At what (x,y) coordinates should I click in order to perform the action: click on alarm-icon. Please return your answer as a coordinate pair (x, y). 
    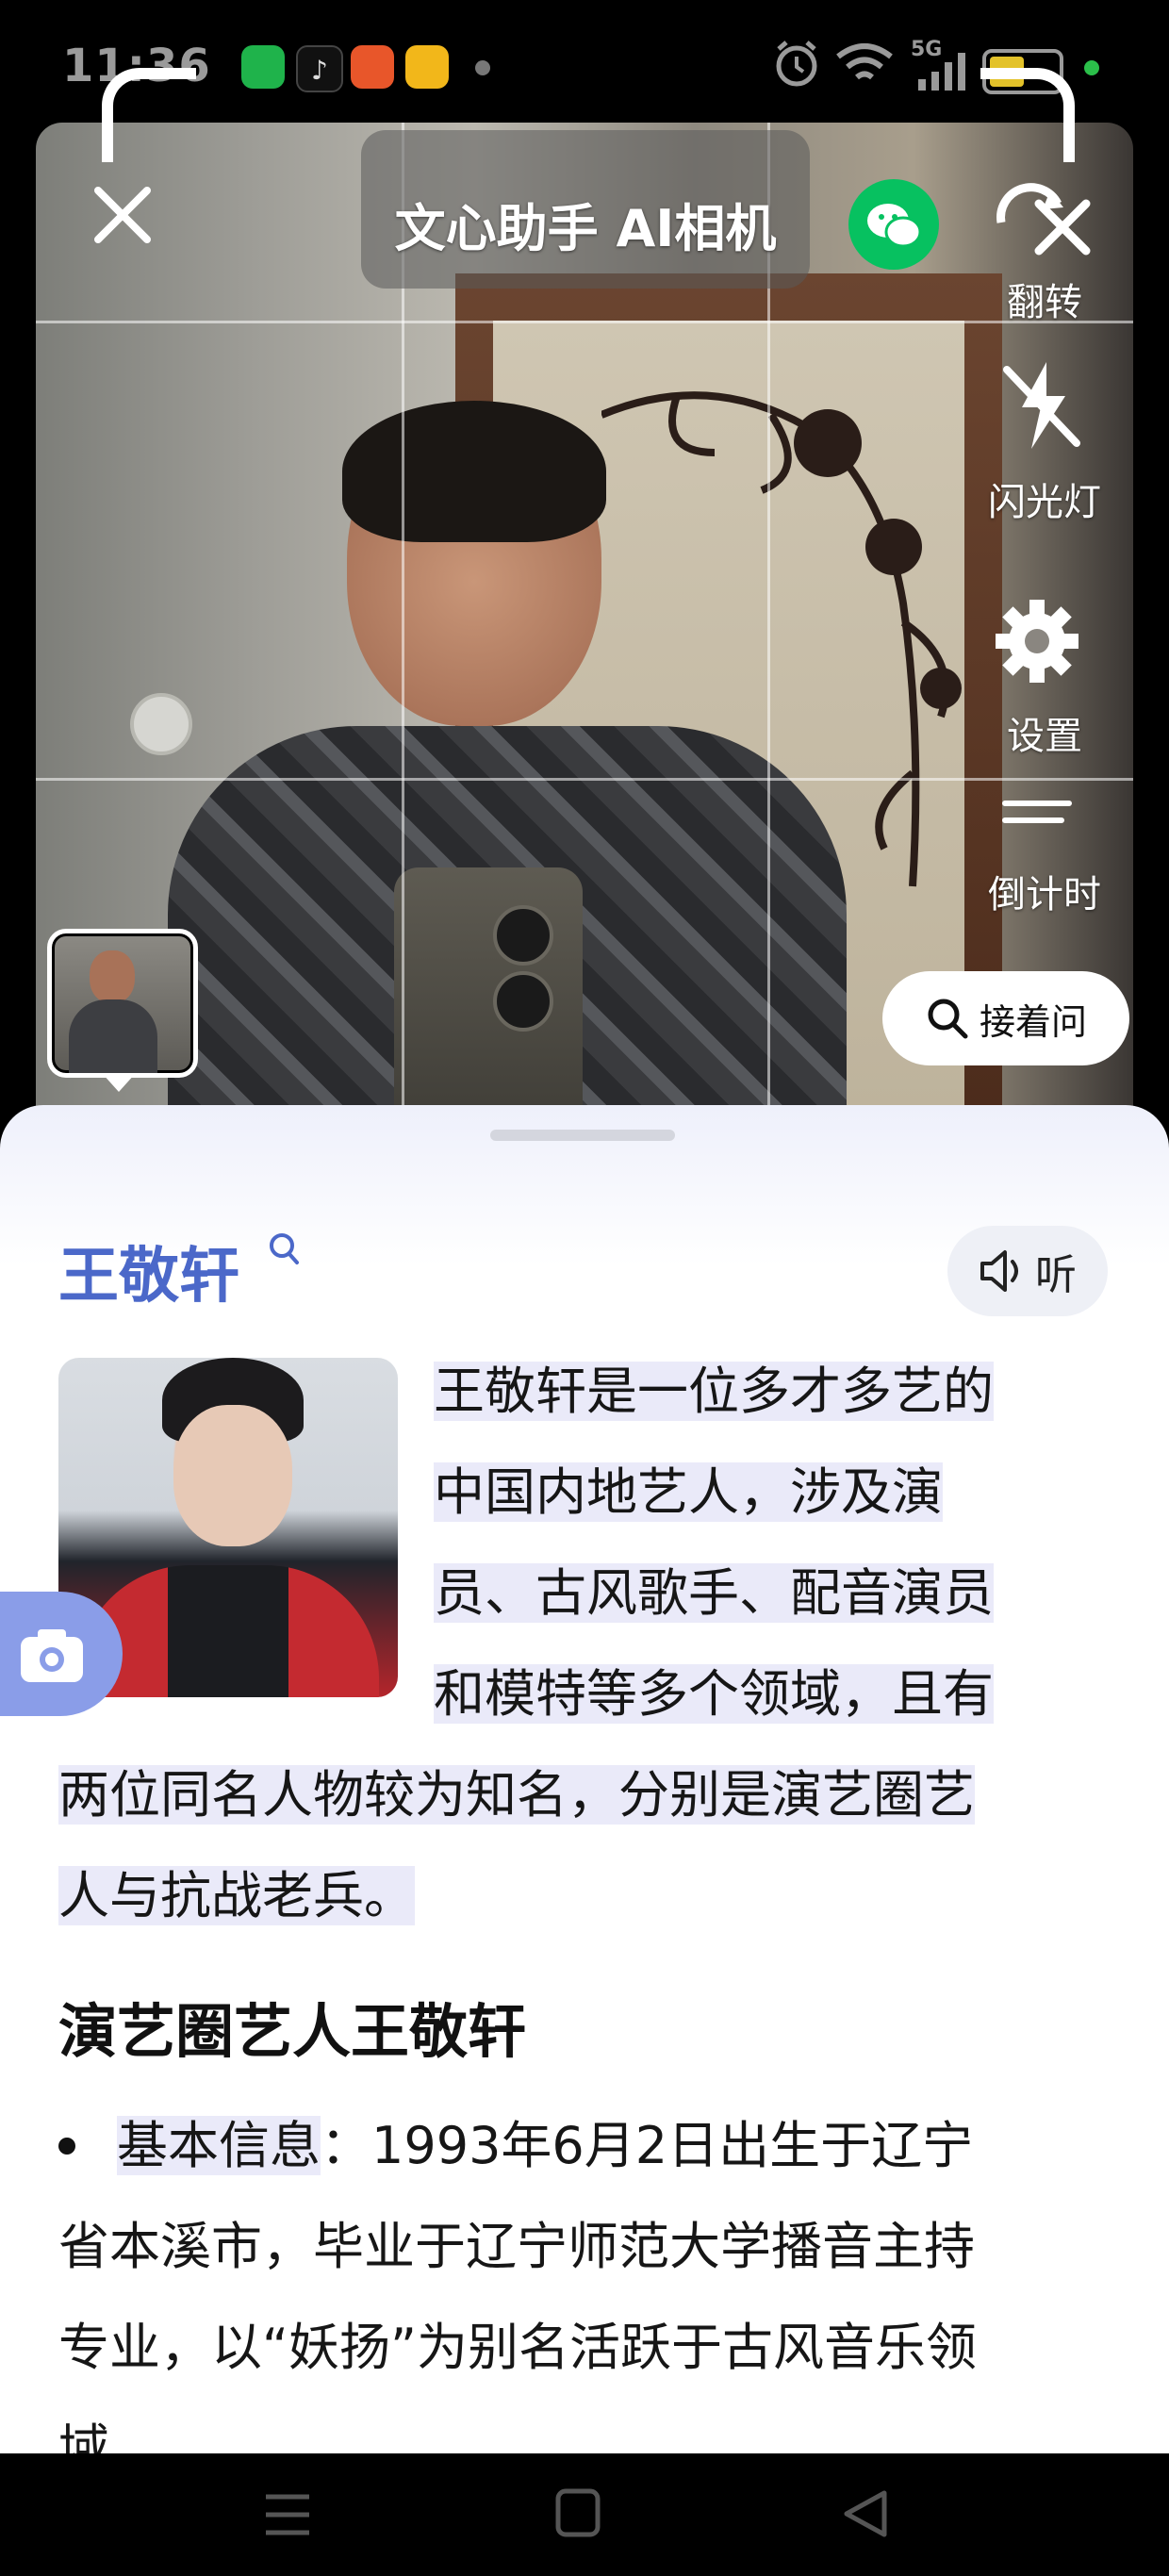
    Looking at the image, I should click on (796, 66).